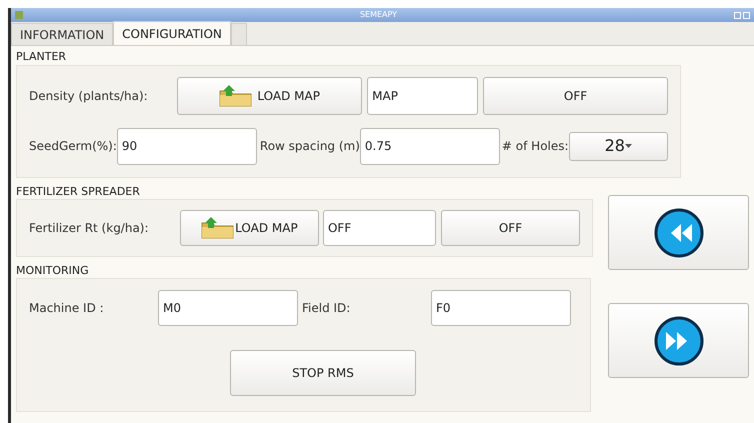 The height and width of the screenshot is (423, 754). I want to click on input-field: OFF, so click(379, 228).